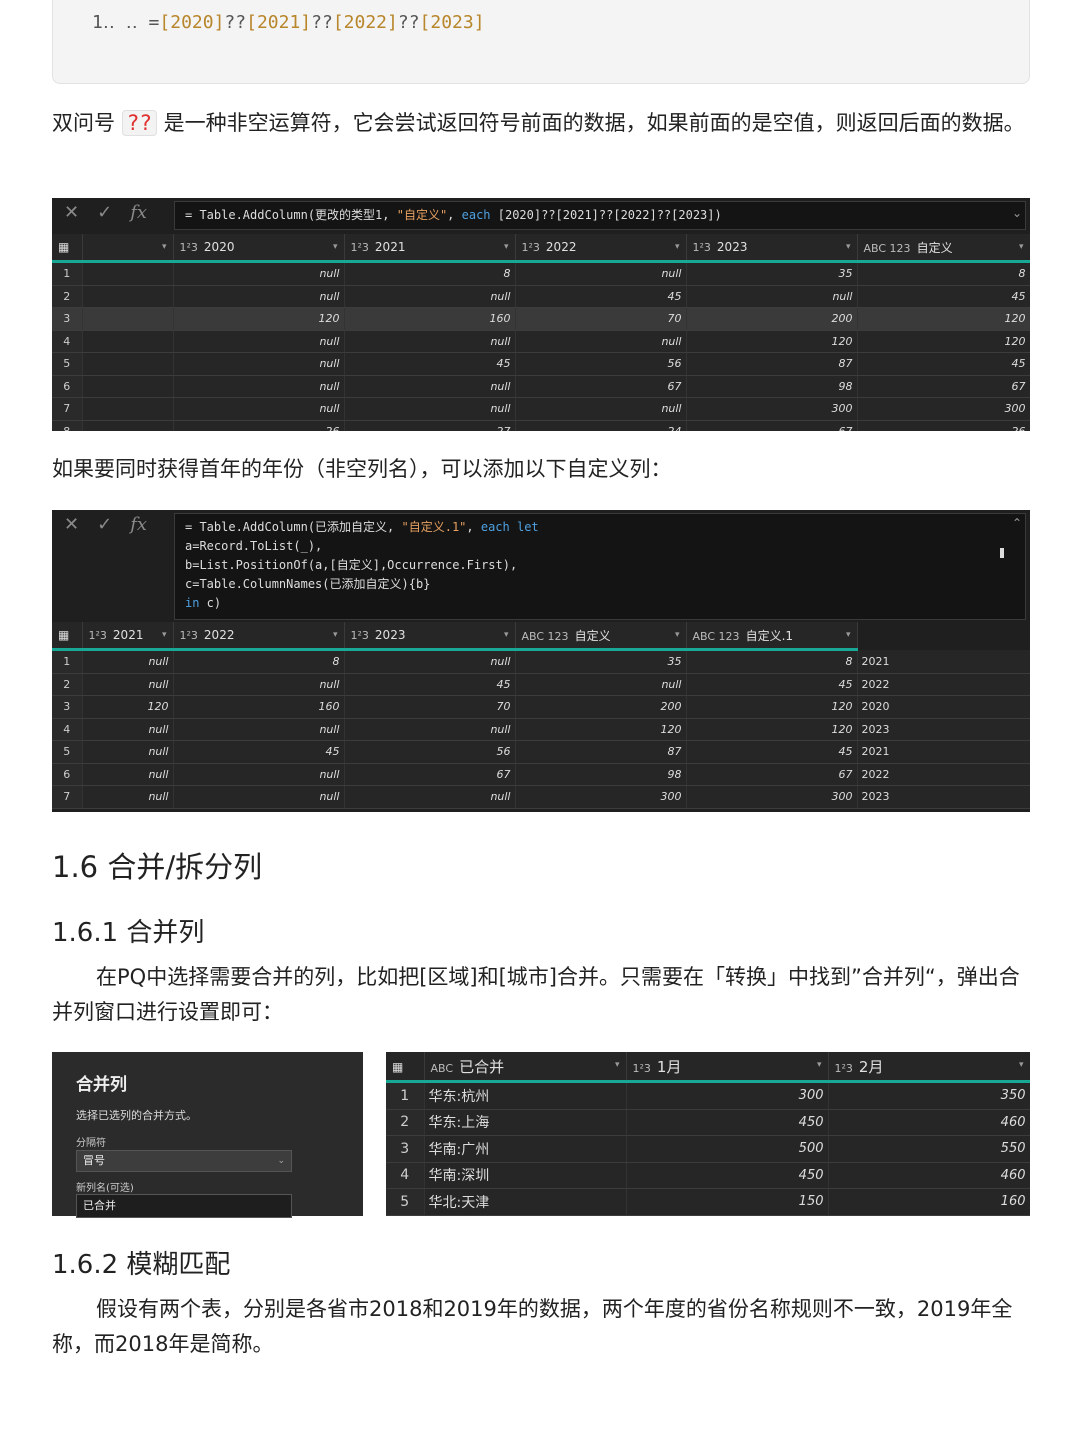 The image size is (1080, 1440). What do you see at coordinates (708, 1095) in the screenshot?
I see `table-row: 1 华东:杭州 300 350` at bounding box center [708, 1095].